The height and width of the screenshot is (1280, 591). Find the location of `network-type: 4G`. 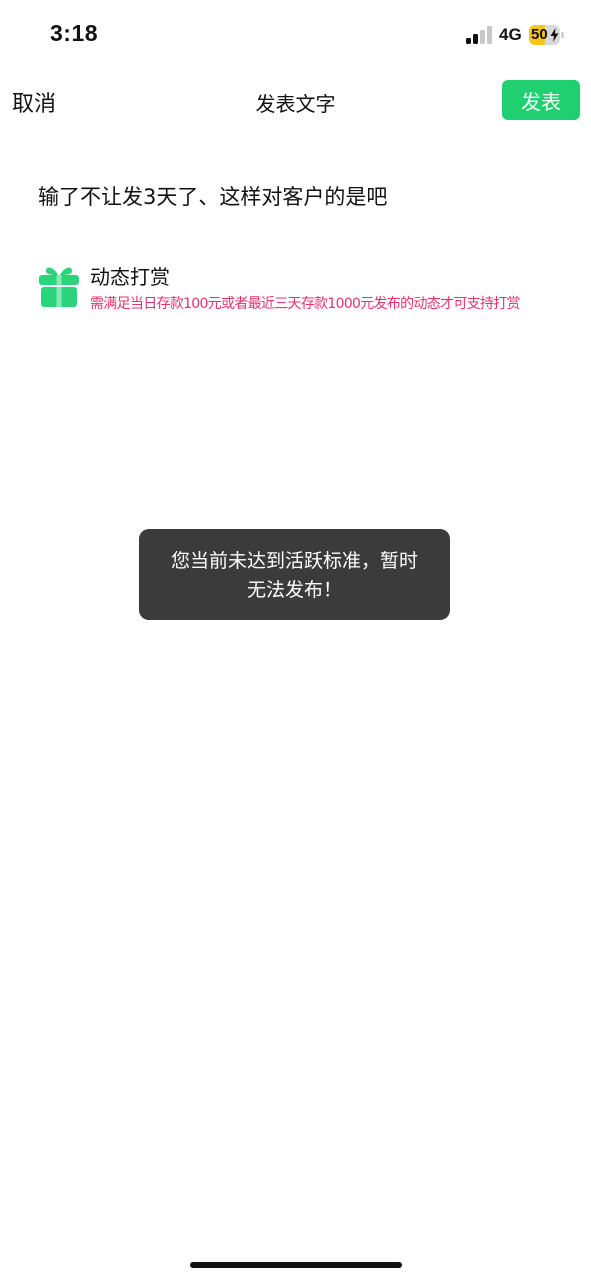

network-type: 4G is located at coordinates (510, 34).